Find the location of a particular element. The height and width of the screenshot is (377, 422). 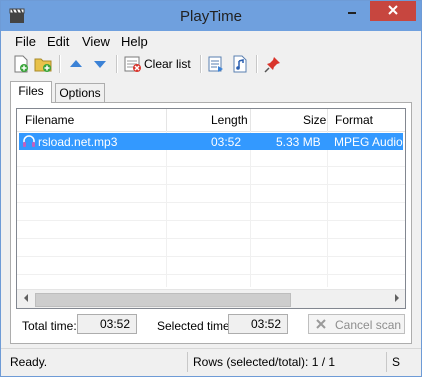

menu-file: File is located at coordinates (25, 41).